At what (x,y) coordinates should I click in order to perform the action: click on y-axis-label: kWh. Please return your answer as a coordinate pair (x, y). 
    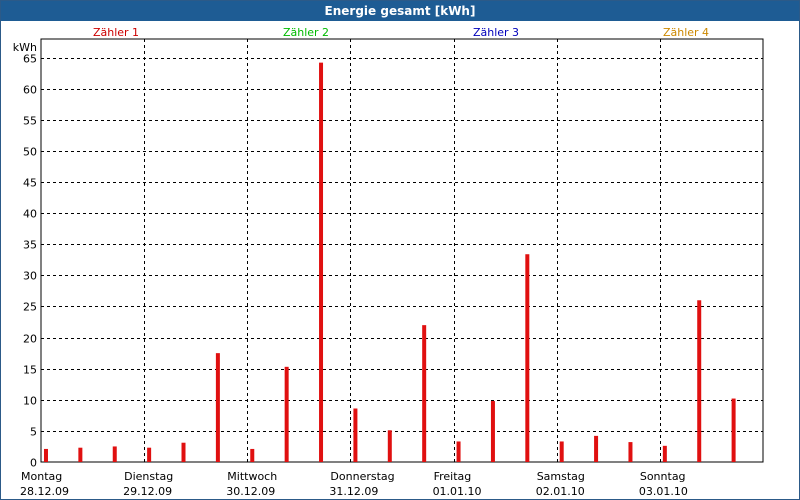
    Looking at the image, I should click on (25, 47).